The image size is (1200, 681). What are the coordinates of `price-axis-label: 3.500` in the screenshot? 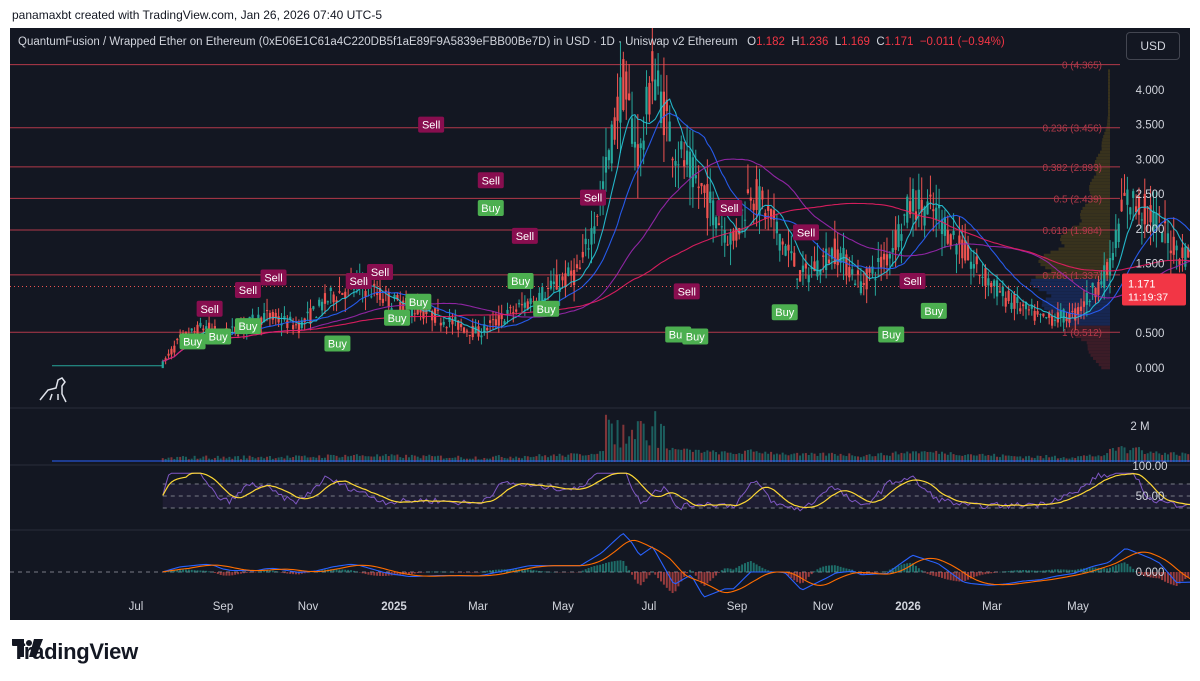 It's located at (1150, 126).